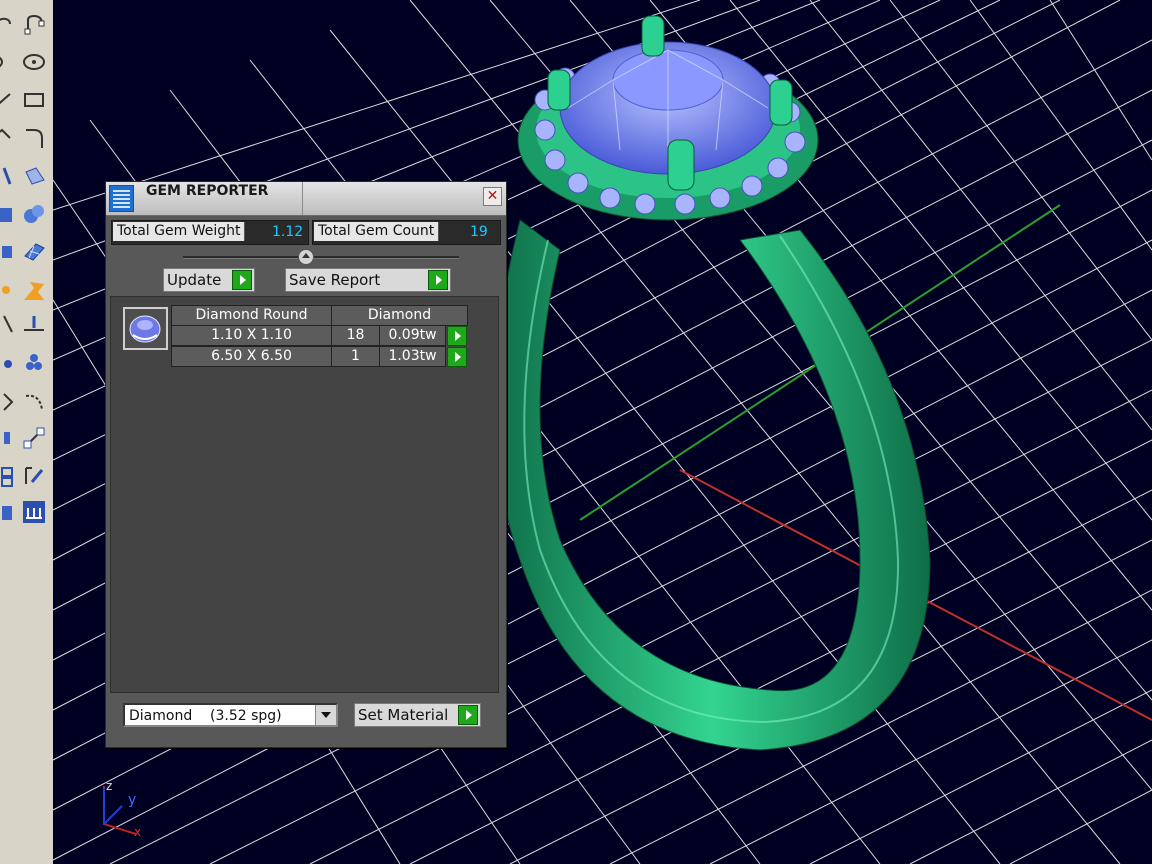 The height and width of the screenshot is (864, 1152). What do you see at coordinates (302, 198) in the screenshot?
I see `title-separator` at bounding box center [302, 198].